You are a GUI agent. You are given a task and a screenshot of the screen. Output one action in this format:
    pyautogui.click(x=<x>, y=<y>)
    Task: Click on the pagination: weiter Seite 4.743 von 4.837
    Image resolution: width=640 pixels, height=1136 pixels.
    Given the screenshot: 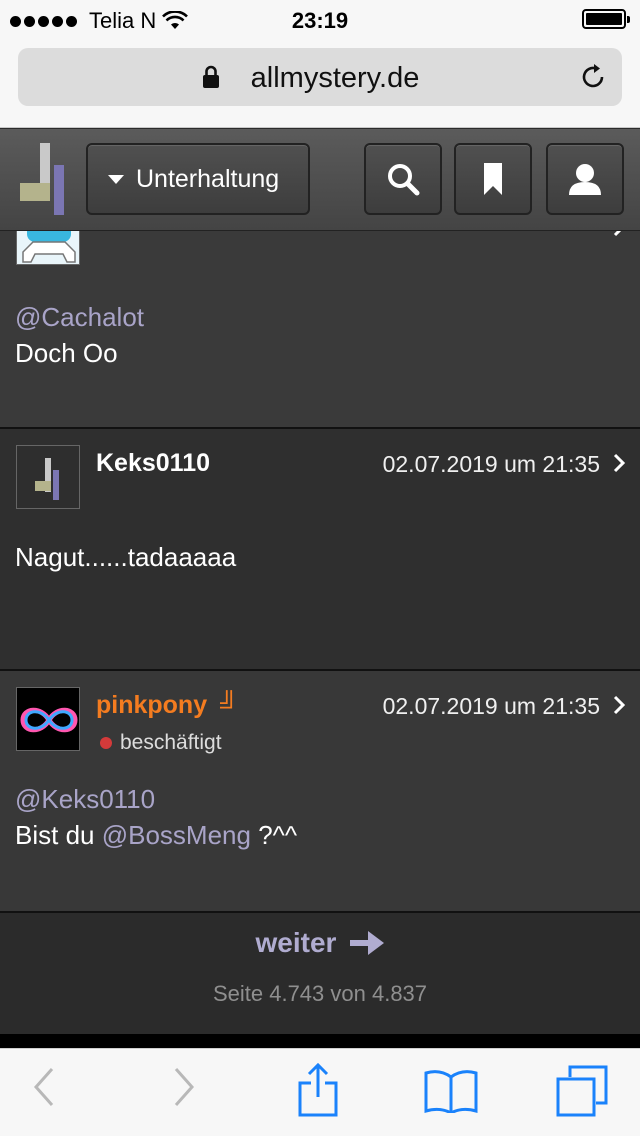 What is the action you would take?
    pyautogui.click(x=320, y=972)
    